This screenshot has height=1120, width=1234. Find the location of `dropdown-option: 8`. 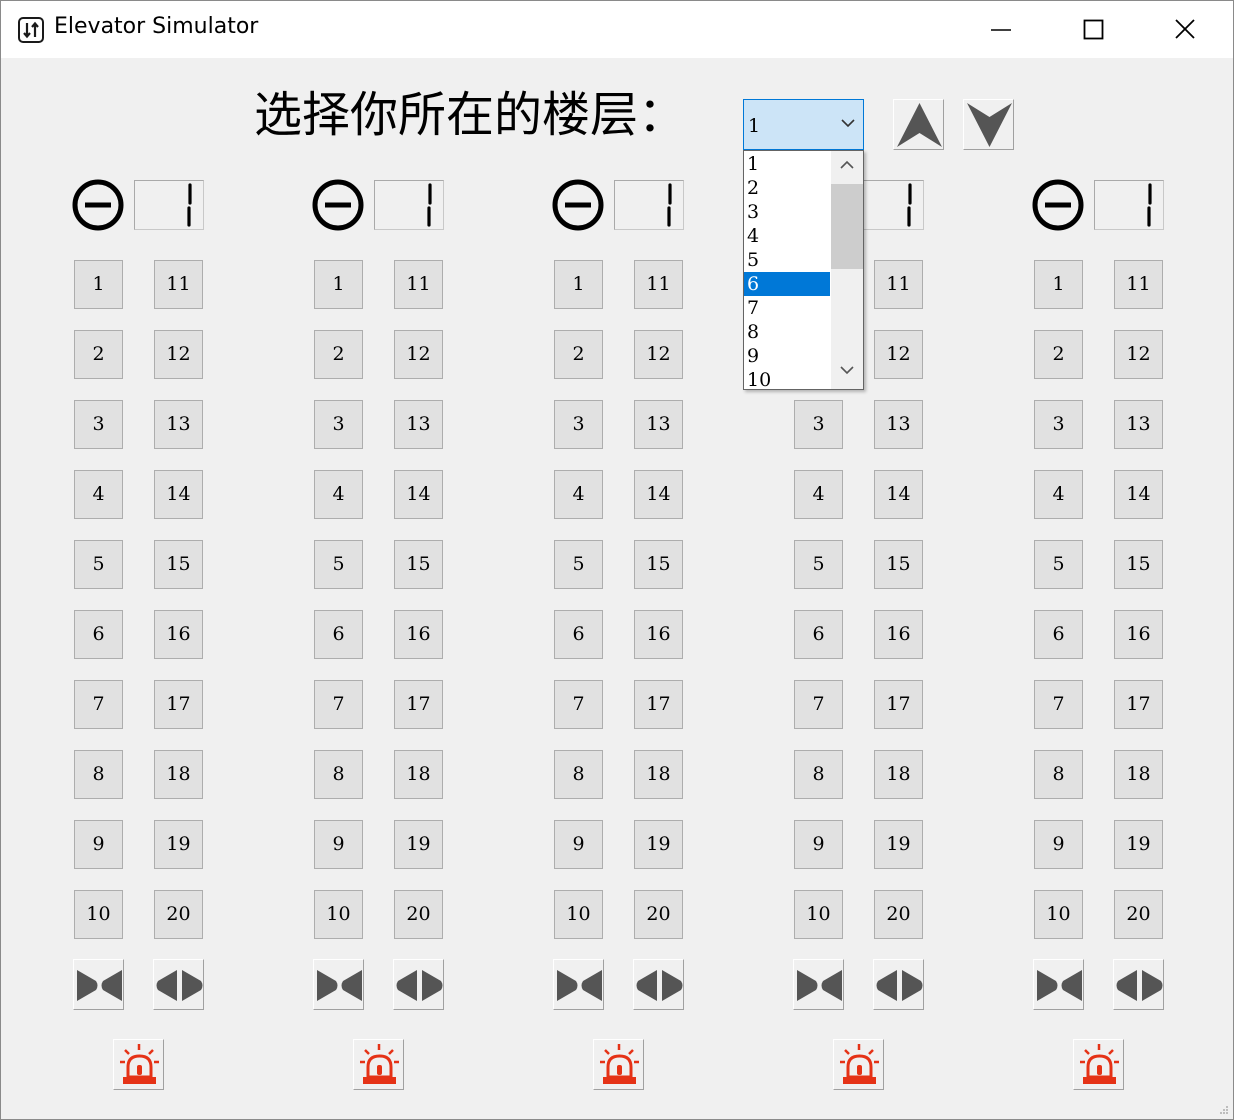

dropdown-option: 8 is located at coordinates (787, 332).